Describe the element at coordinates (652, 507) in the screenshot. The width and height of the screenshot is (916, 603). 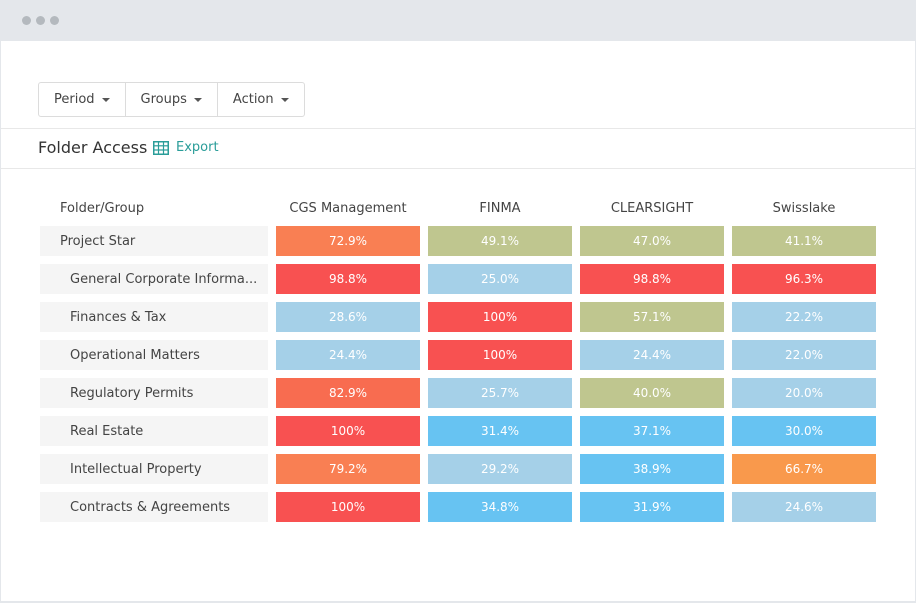
I see `access-value-cell: 31.9%` at that location.